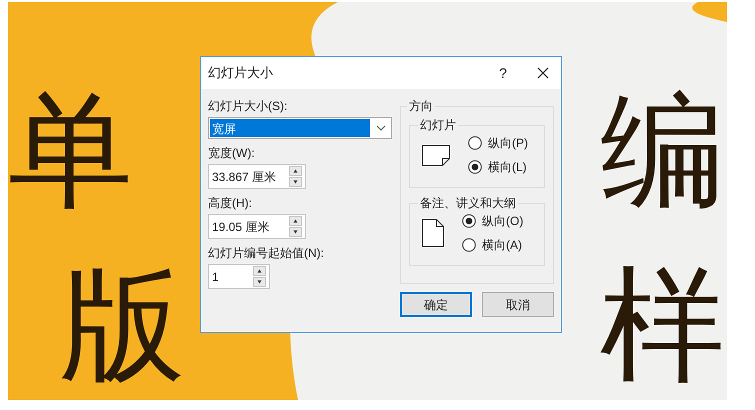 This screenshot has height=410, width=755. Describe the element at coordinates (503, 73) in the screenshot. I see `help-button: ?` at that location.